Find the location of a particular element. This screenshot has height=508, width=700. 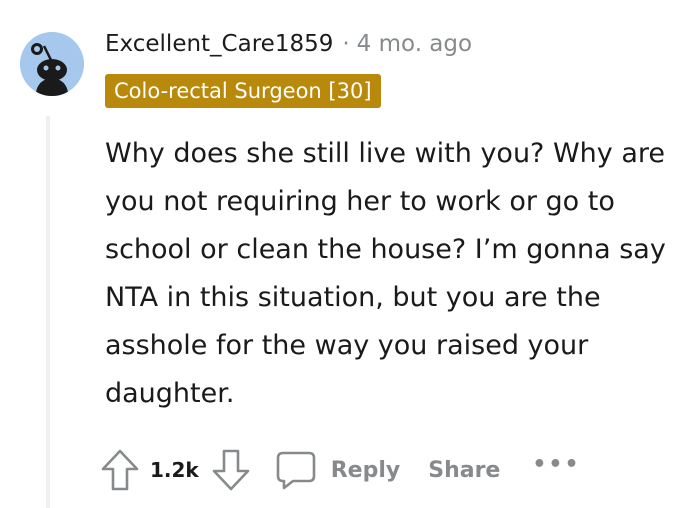

comment-header: Excellent_Care1859 · 4 mo. ago is located at coordinates (288, 44).